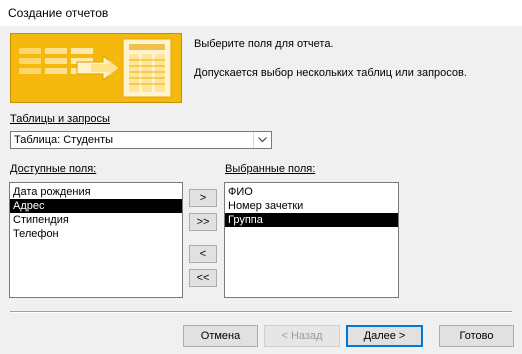 This screenshot has width=522, height=354. I want to click on remove-field-button: <, so click(203, 254).